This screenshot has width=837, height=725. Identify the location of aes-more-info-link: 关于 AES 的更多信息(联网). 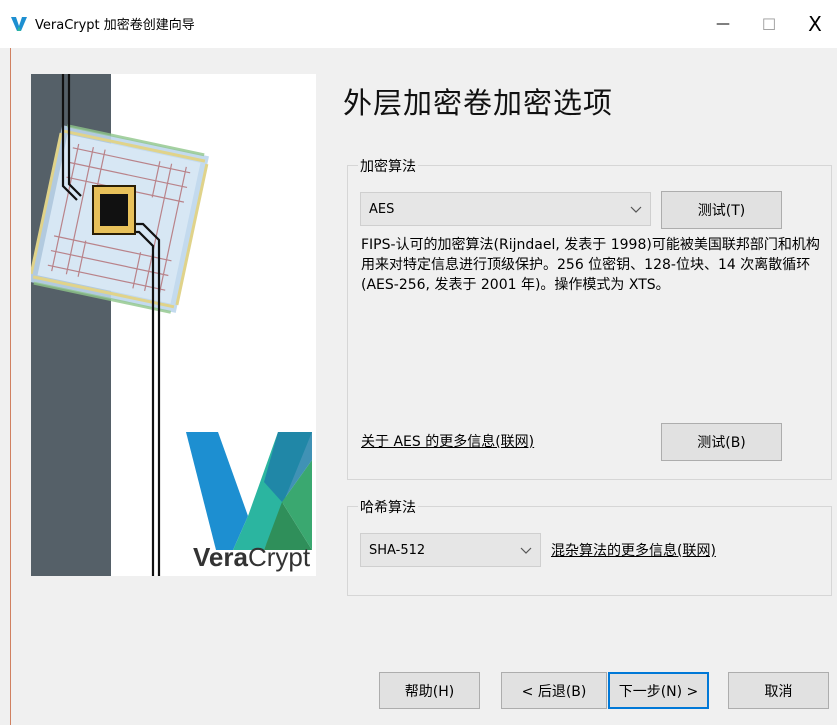
(447, 441).